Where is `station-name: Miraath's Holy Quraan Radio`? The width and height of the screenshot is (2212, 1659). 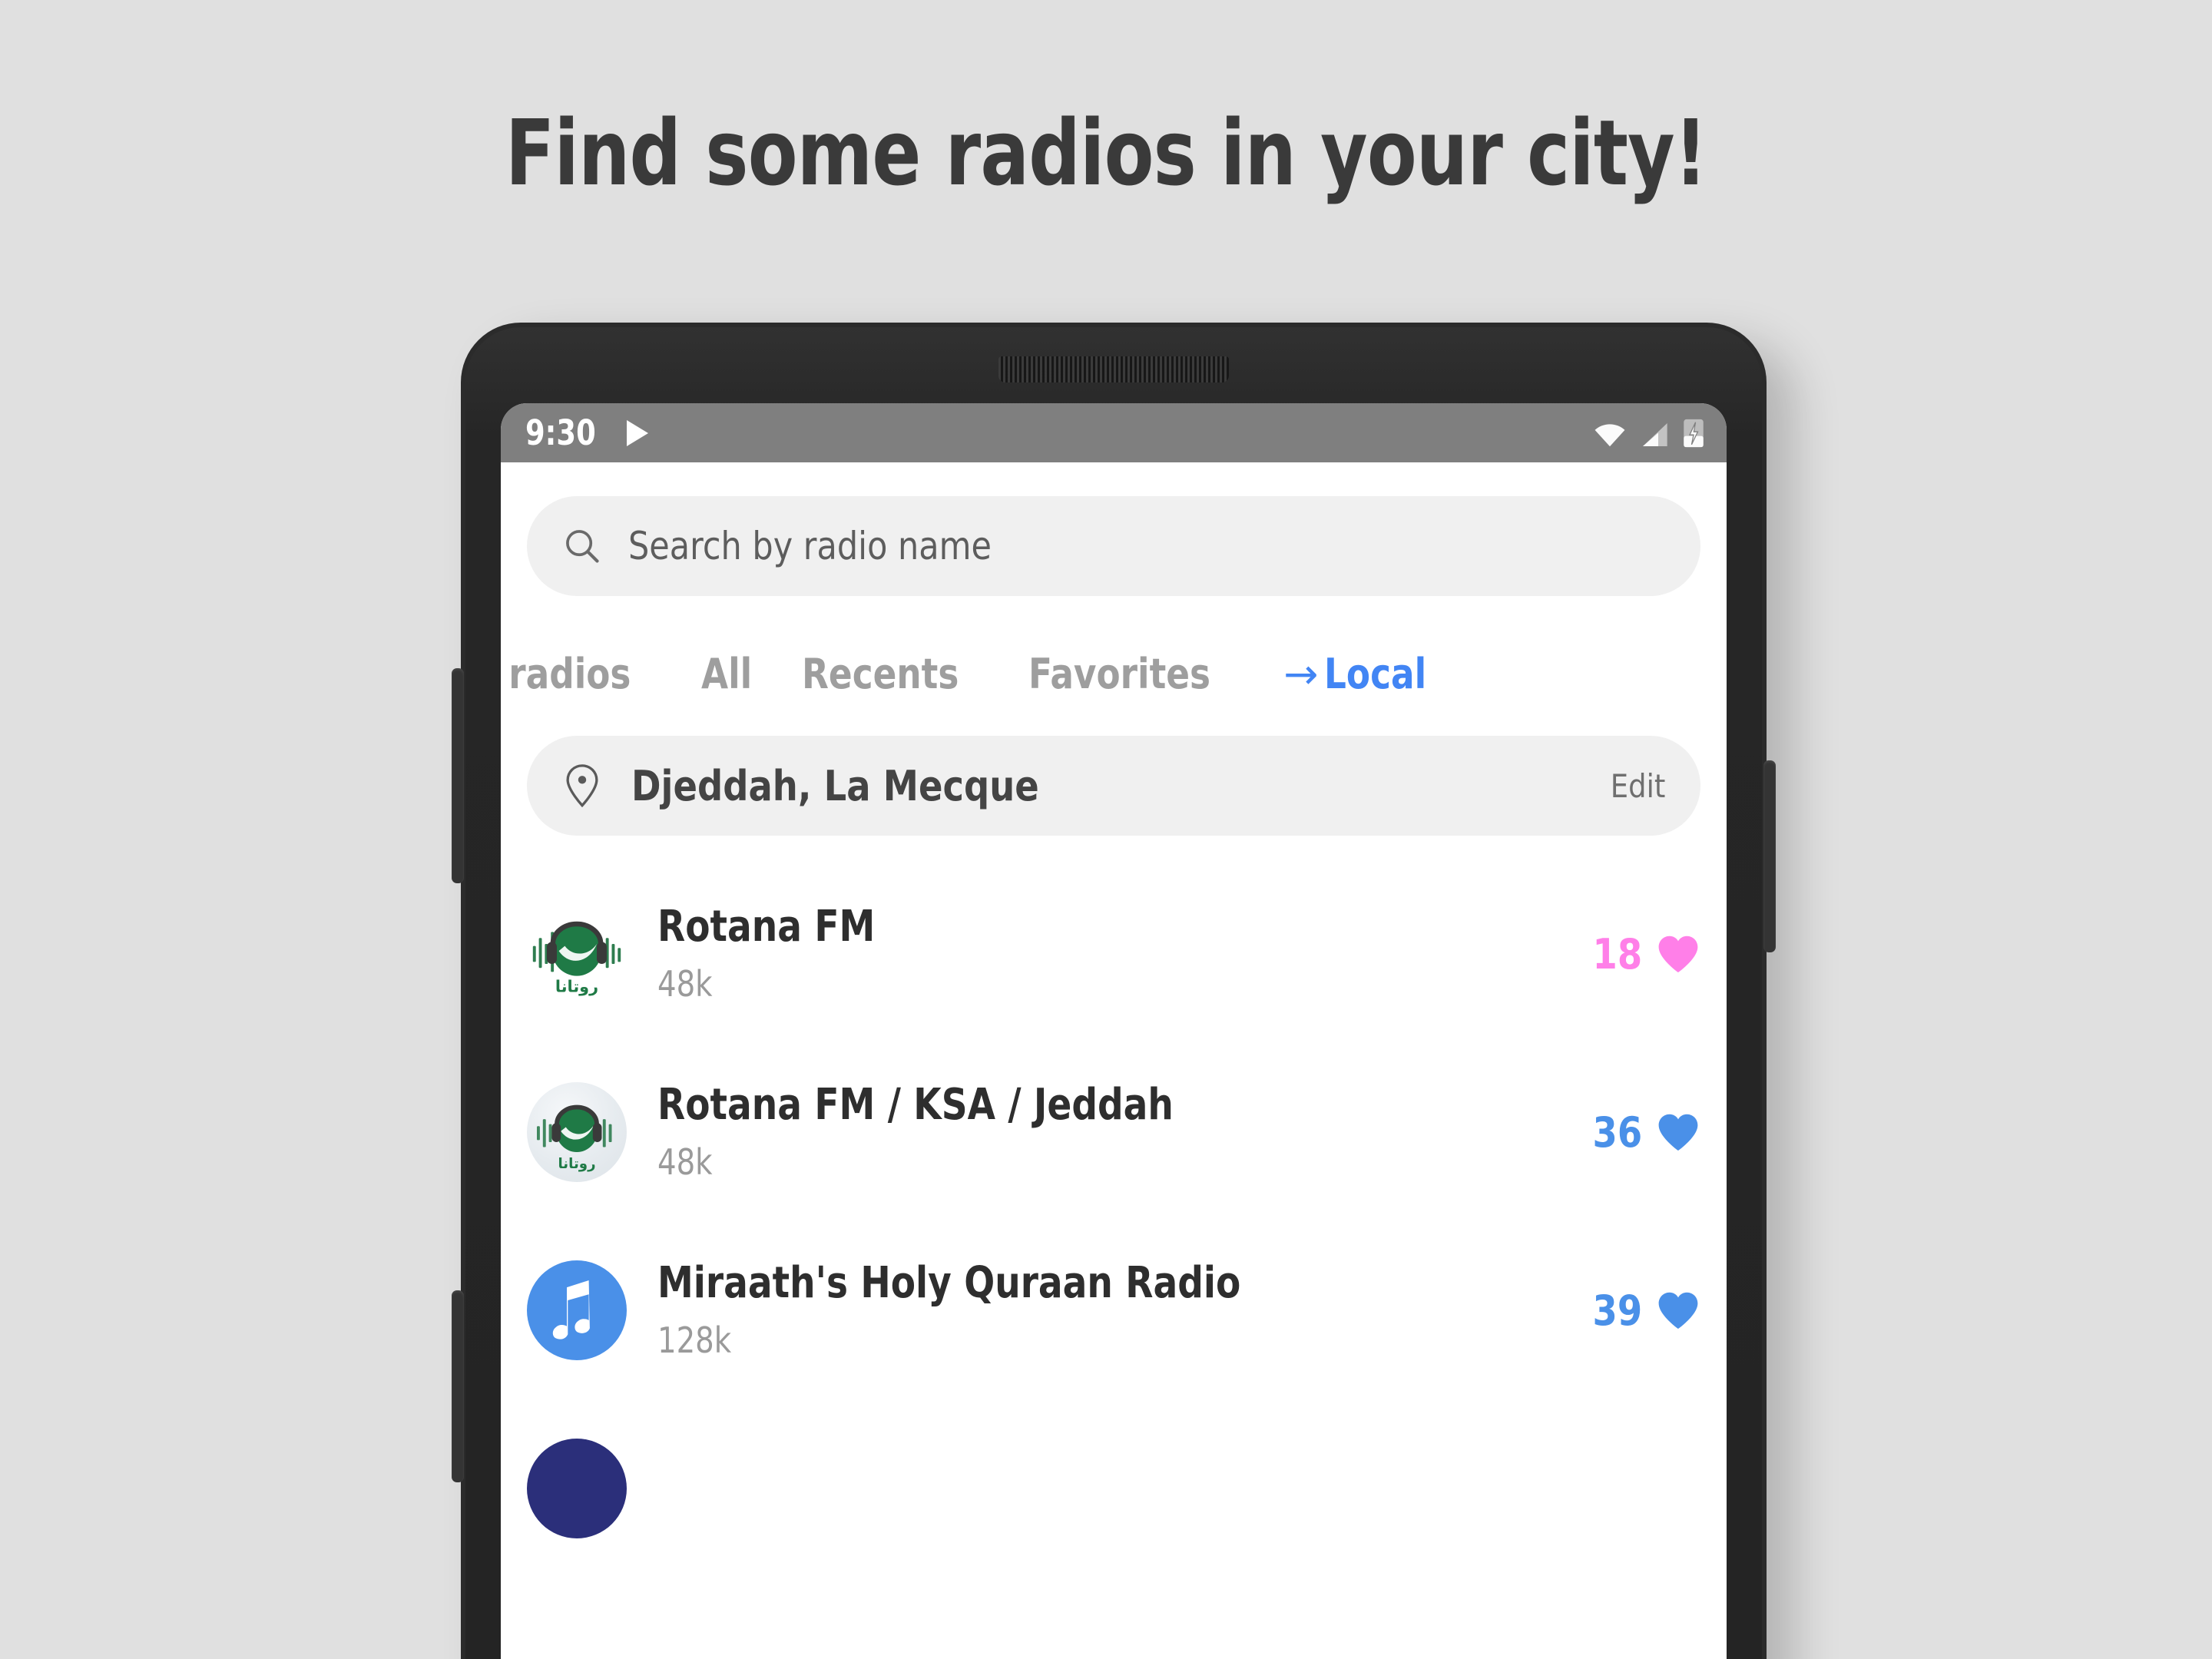 station-name: Miraath's Holy Quraan Radio is located at coordinates (949, 1283).